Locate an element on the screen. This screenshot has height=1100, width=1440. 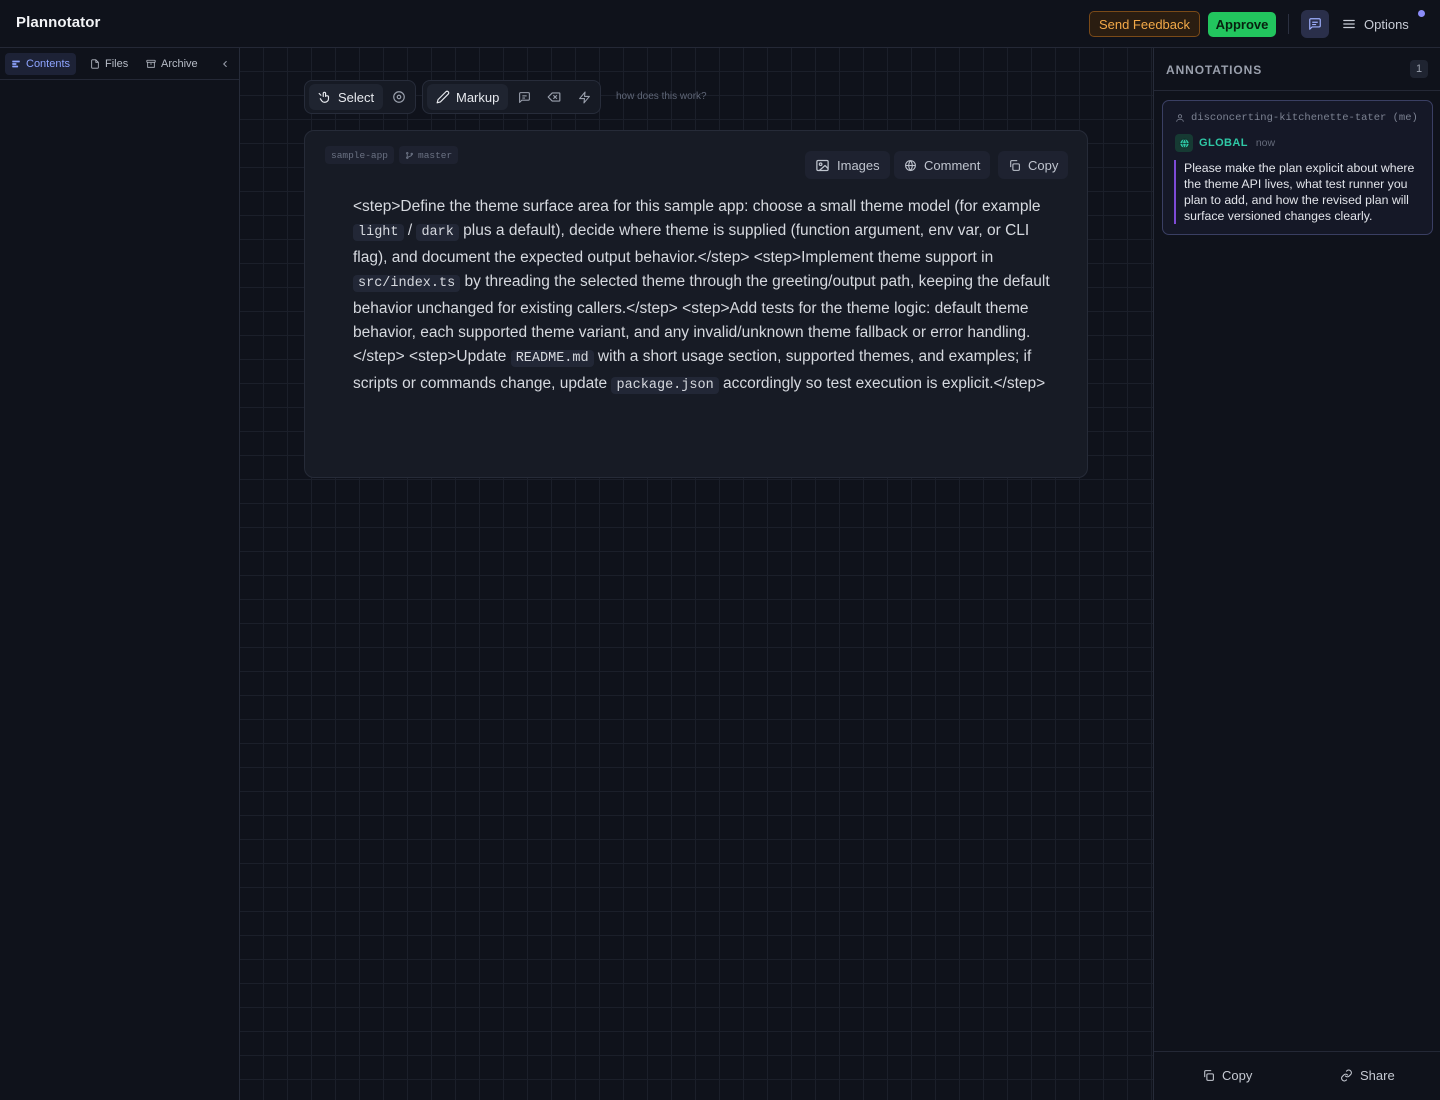
comment-icon is located at coordinates (524, 97).